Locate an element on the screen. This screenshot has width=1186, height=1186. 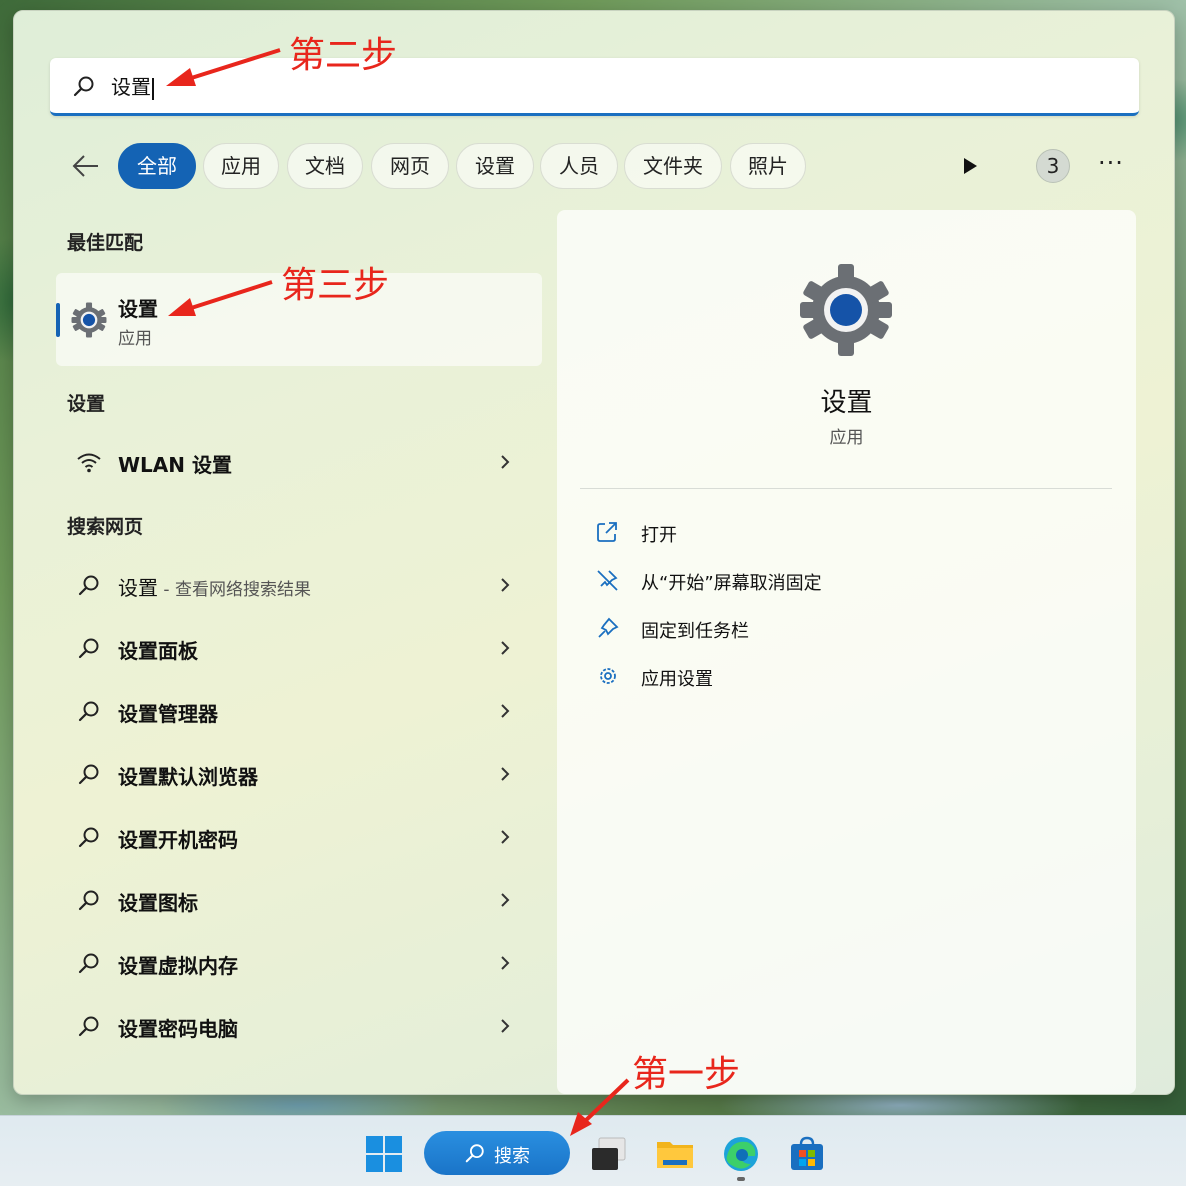
detail-app-type: 应用 is located at coordinates (846, 438).